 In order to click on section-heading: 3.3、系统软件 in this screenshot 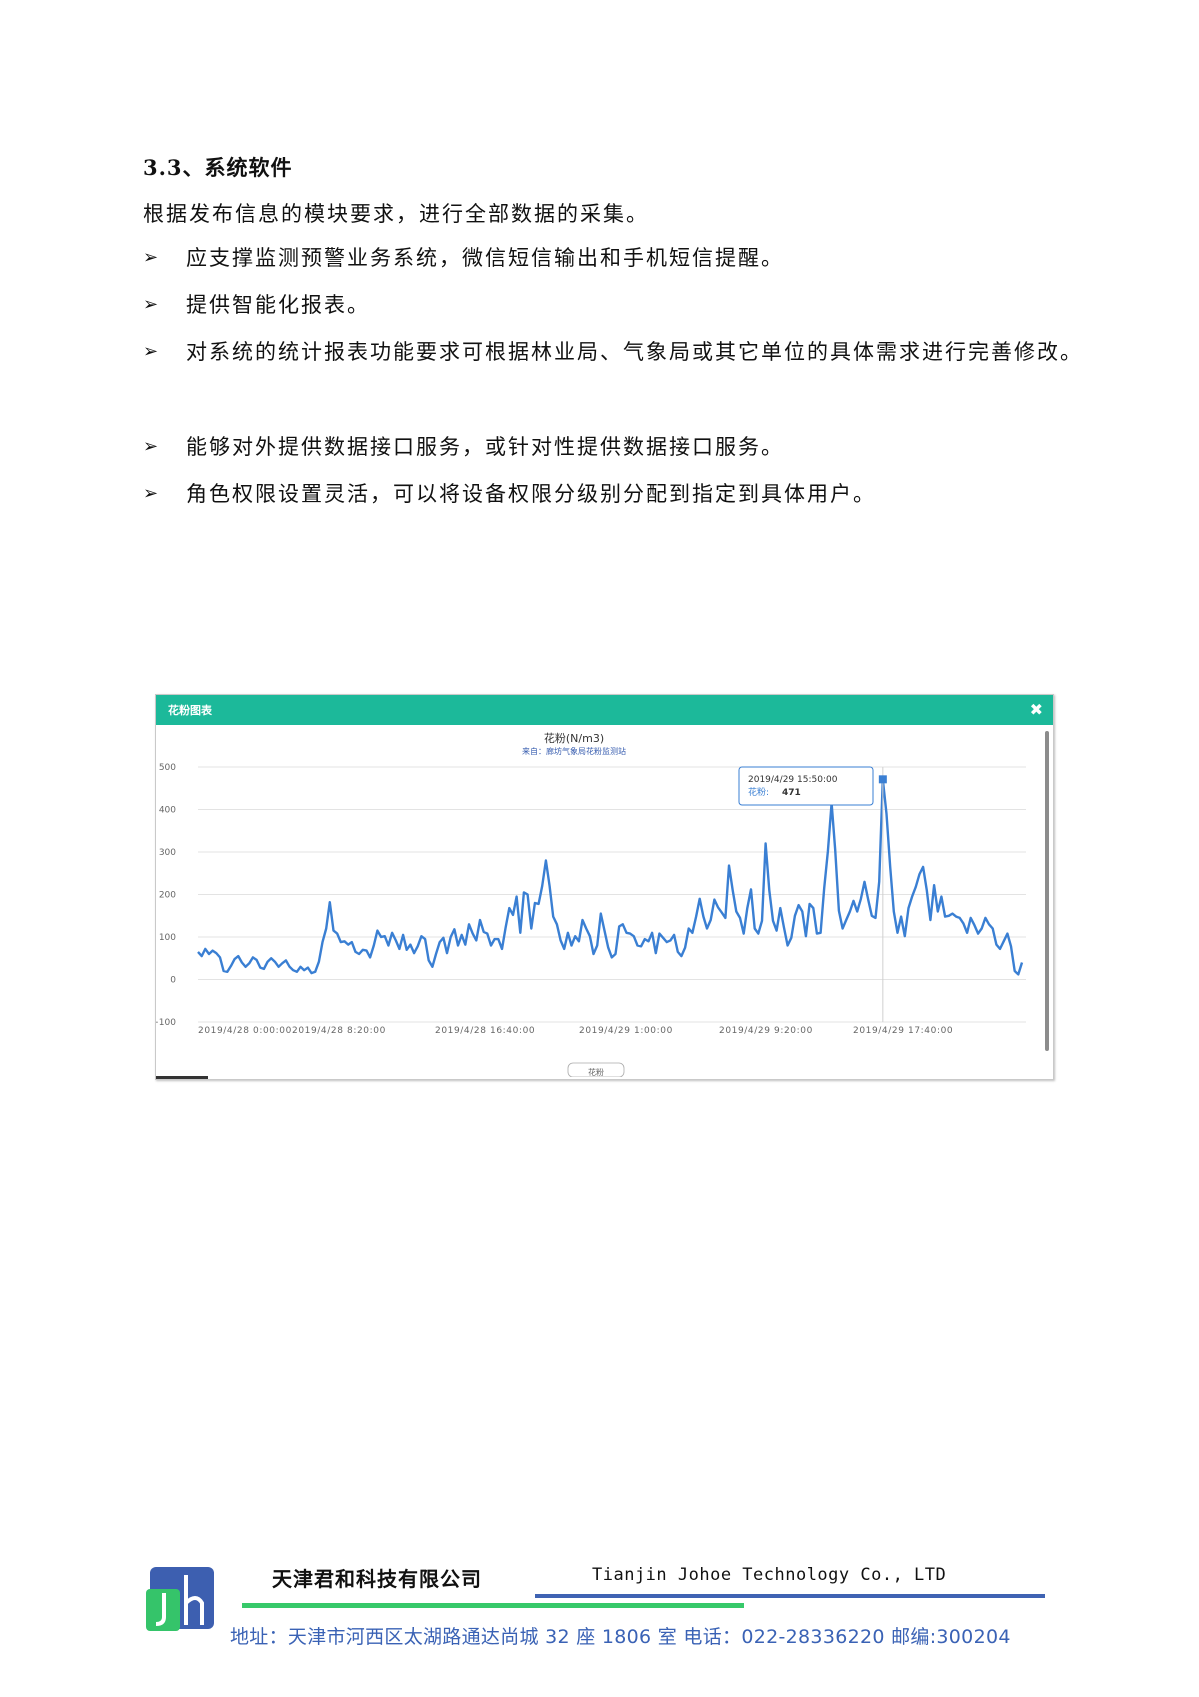, I will do `click(218, 167)`.